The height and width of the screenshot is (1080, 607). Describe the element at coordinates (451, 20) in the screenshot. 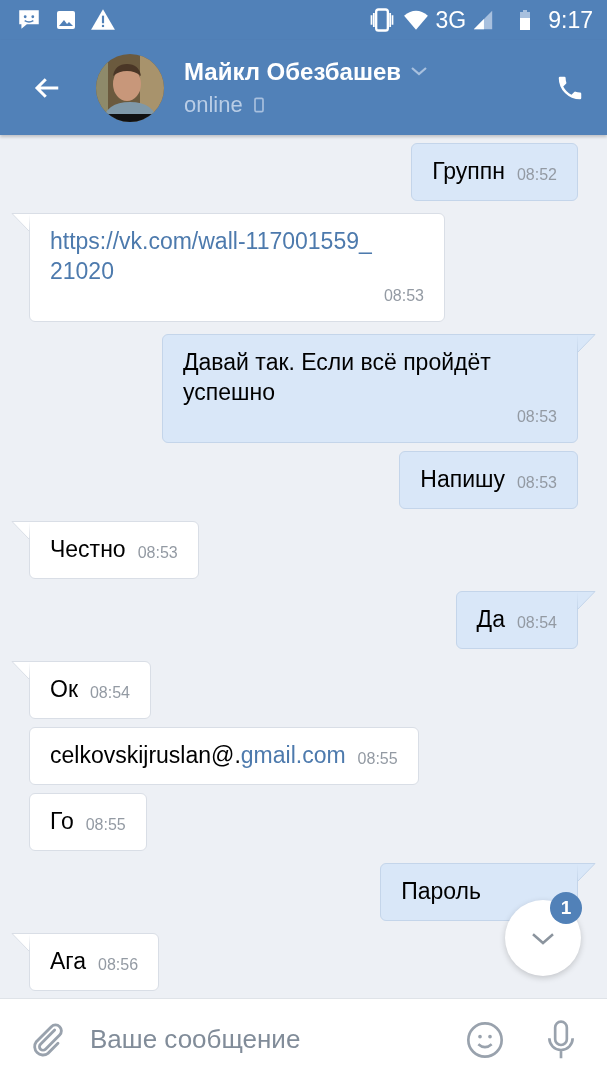

I see `network-type: 3G` at that location.